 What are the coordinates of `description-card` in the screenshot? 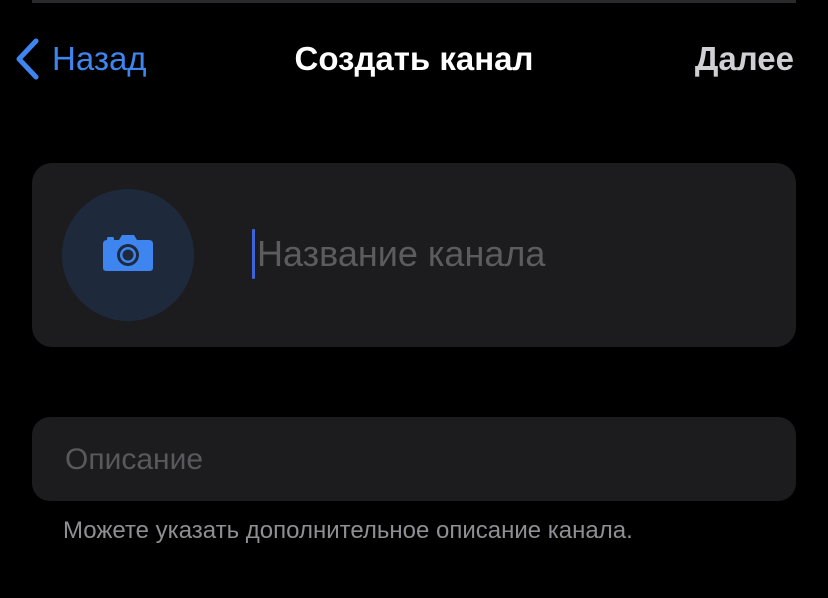 It's located at (414, 459).